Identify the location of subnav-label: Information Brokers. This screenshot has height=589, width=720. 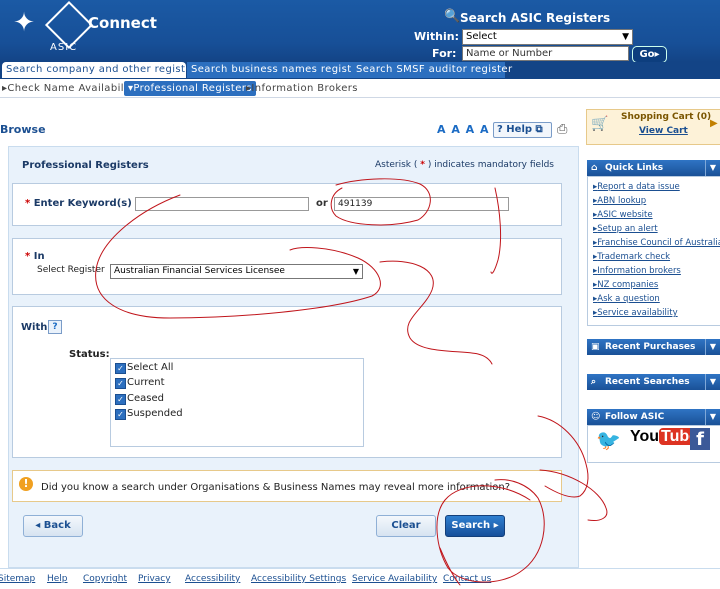
(304, 88).